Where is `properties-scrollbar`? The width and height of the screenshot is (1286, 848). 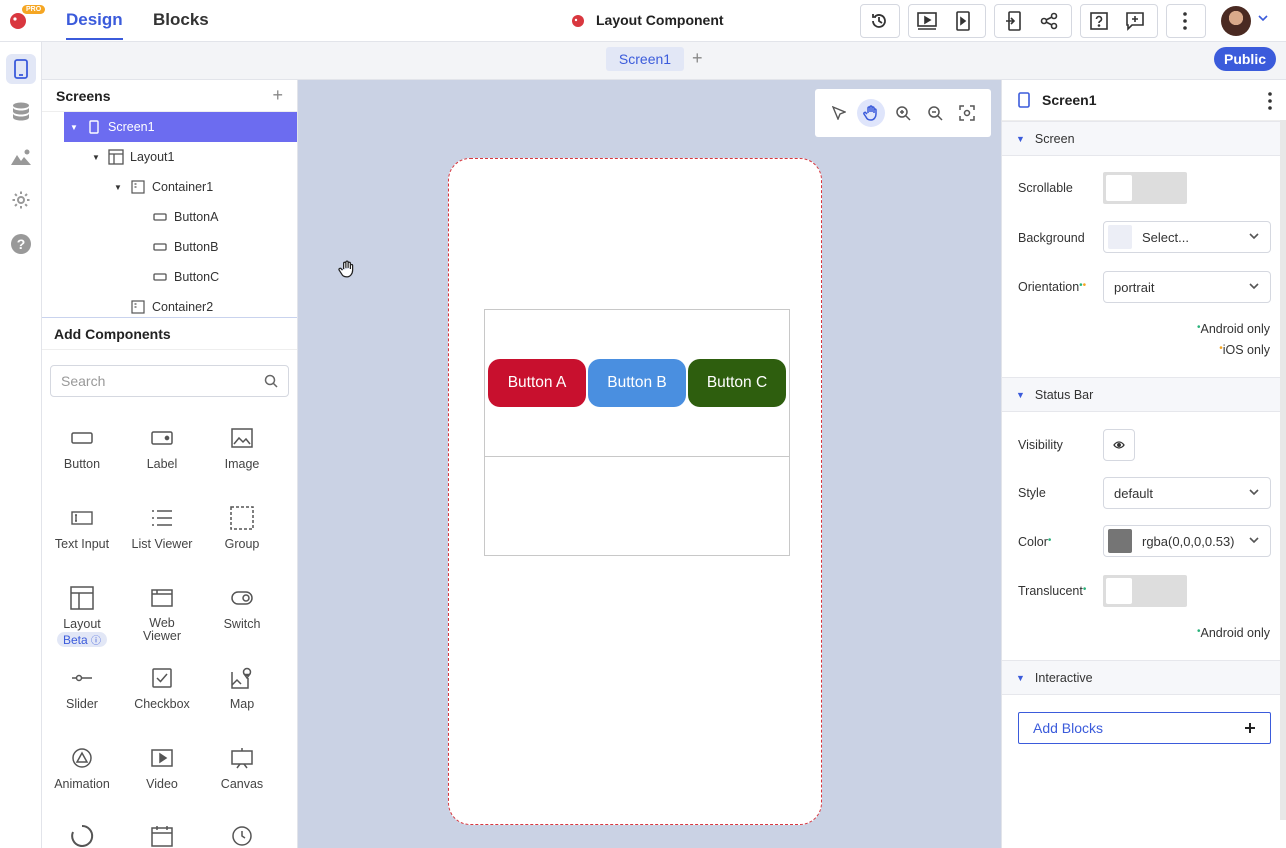
properties-scrollbar is located at coordinates (1283, 470).